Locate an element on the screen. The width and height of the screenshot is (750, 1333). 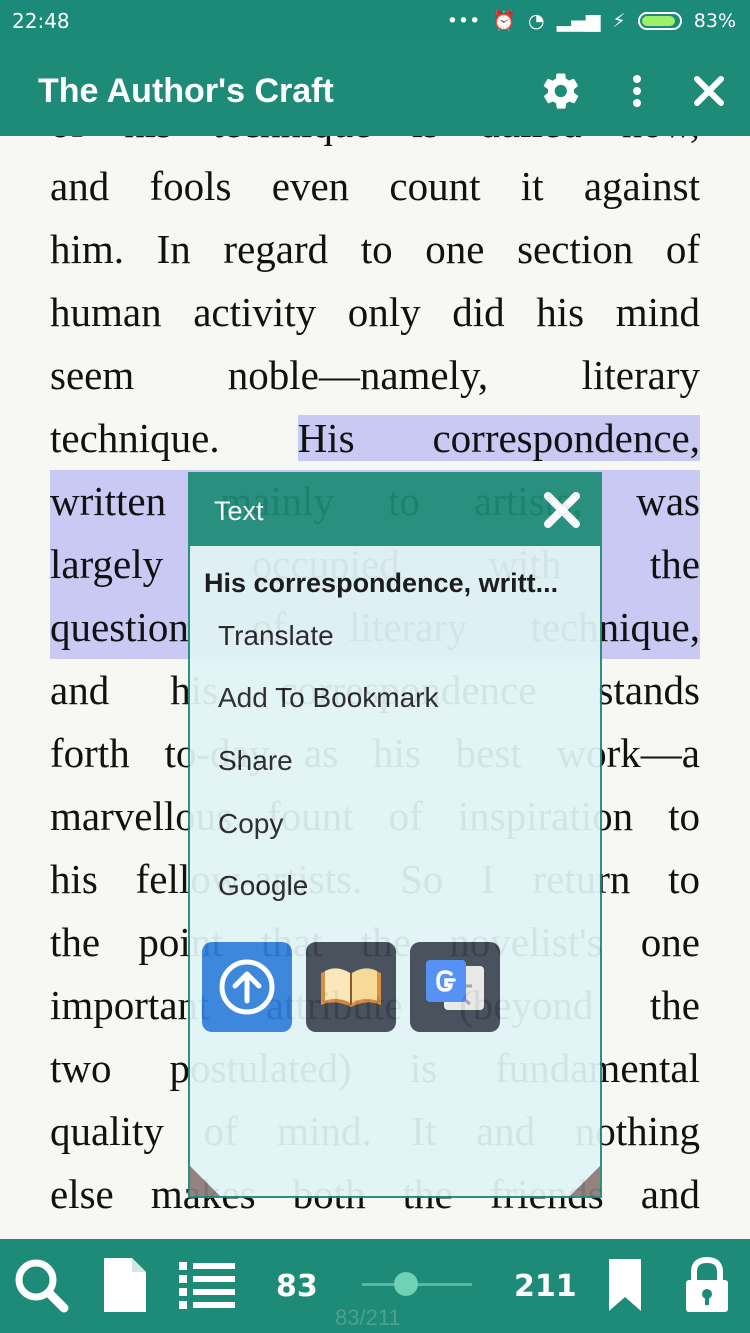
list-icon is located at coordinates (207, 1285).